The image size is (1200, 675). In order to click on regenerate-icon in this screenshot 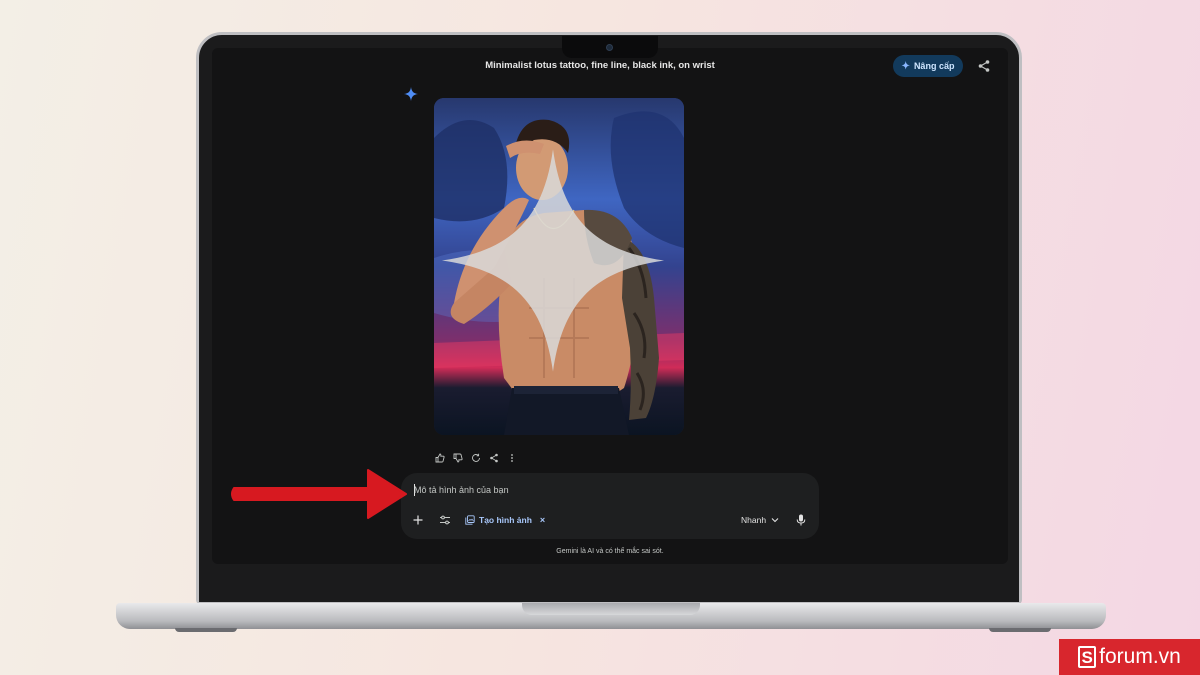, I will do `click(476, 458)`.